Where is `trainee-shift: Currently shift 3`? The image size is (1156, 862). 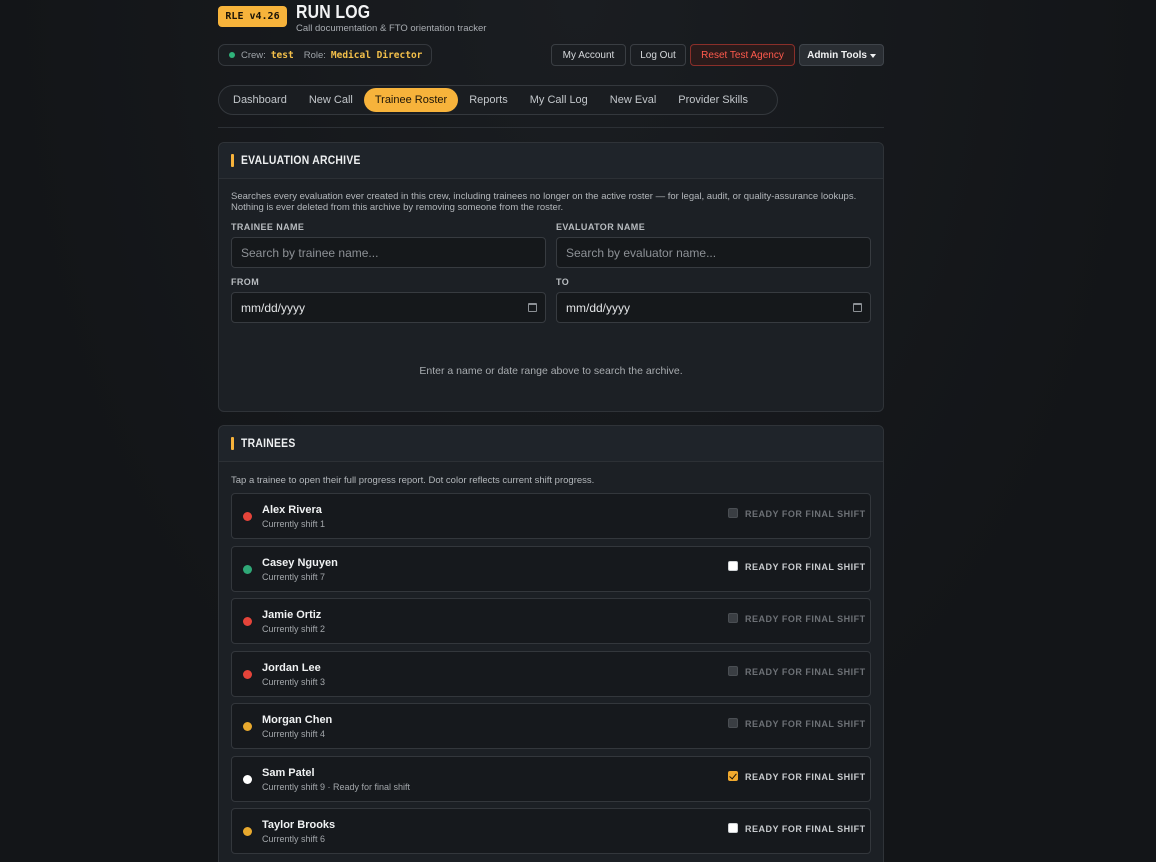 trainee-shift: Currently shift 3 is located at coordinates (294, 681).